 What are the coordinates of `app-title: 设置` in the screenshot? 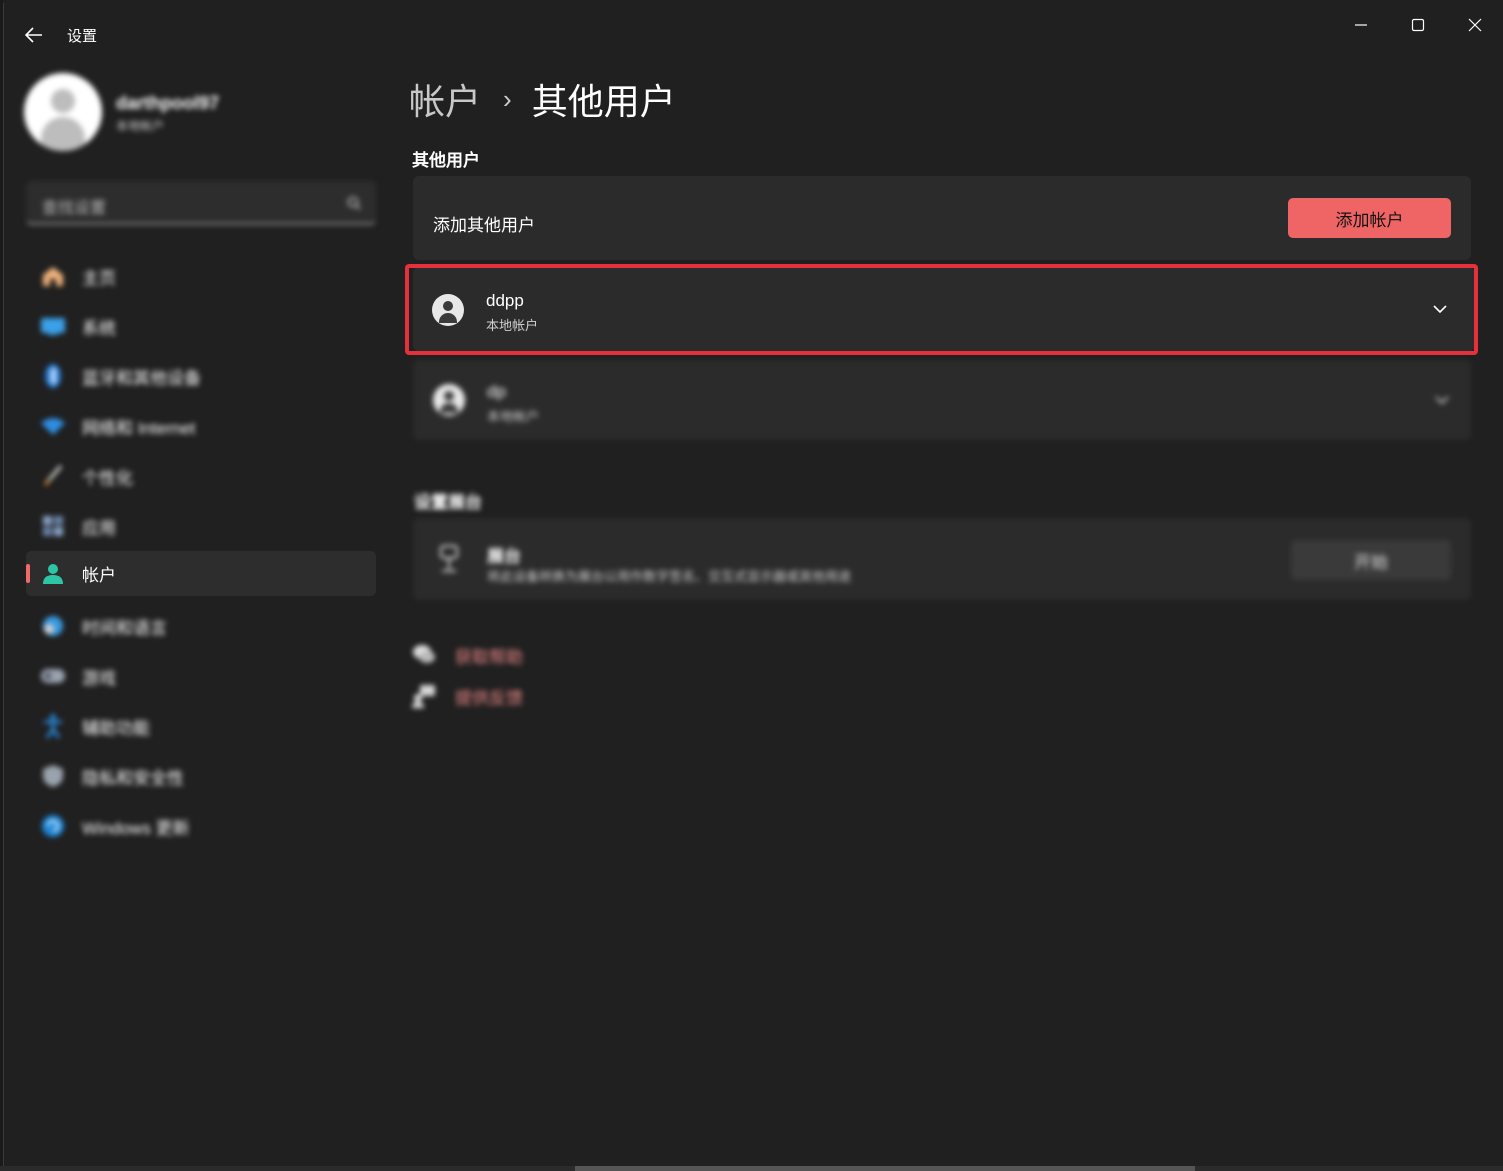 It's located at (82, 36).